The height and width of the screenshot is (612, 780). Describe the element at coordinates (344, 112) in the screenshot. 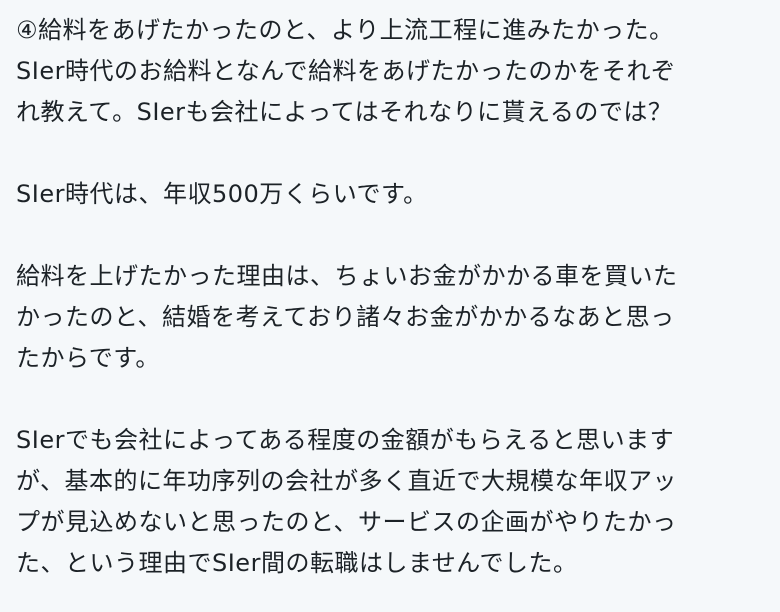

I see `text-line: れ教えて。SIerも会社によってはそれなりに貰えるのでは？` at that location.